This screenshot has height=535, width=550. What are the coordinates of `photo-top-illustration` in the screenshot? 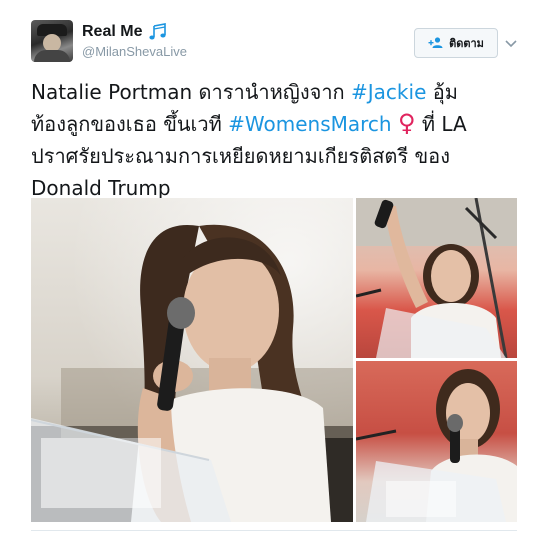 It's located at (436, 278).